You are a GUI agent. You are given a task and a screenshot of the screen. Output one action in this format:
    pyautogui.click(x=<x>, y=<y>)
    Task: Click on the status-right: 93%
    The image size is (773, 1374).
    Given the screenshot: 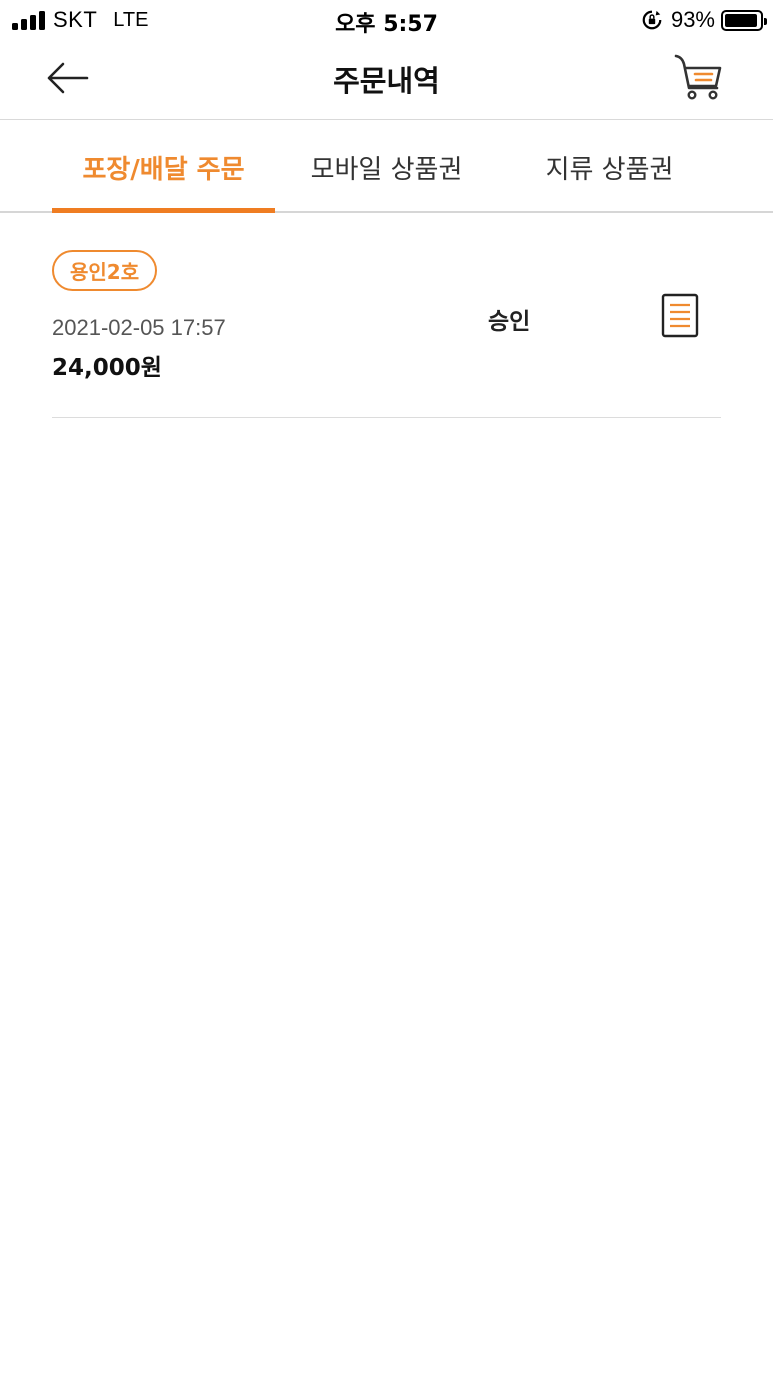 What is the action you would take?
    pyautogui.click(x=704, y=20)
    